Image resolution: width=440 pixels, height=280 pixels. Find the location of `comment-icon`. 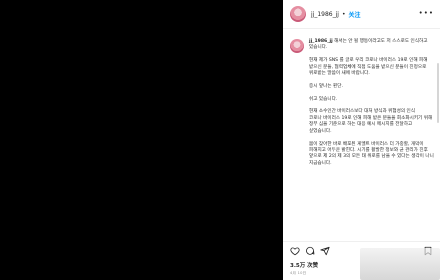

comment-icon is located at coordinates (310, 251).